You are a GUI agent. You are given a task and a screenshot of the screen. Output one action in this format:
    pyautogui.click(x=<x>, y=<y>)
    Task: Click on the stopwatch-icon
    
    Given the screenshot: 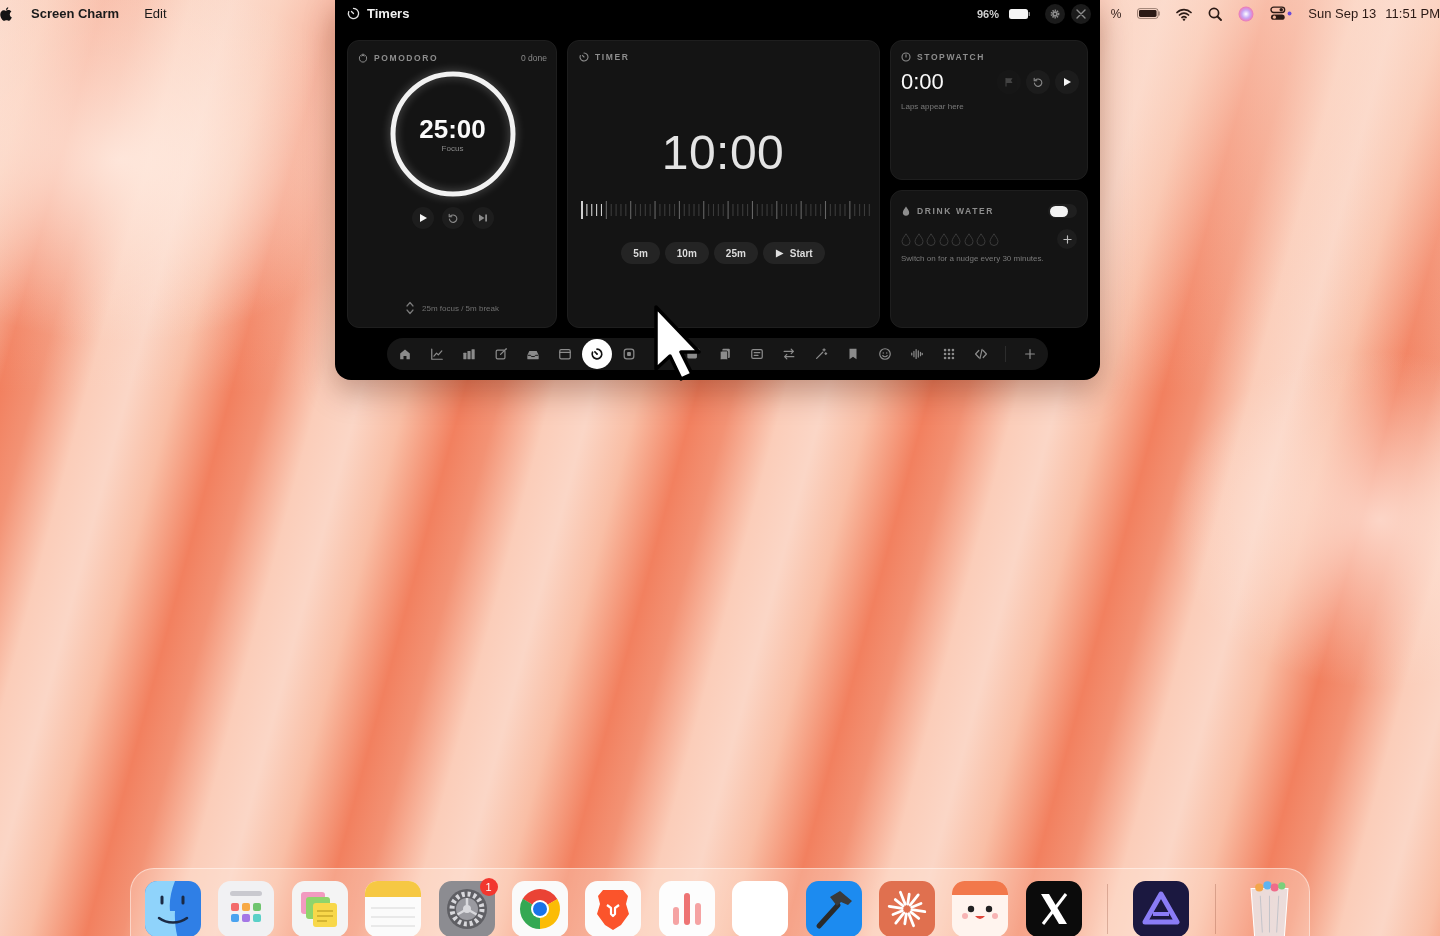 What is the action you would take?
    pyautogui.click(x=906, y=57)
    